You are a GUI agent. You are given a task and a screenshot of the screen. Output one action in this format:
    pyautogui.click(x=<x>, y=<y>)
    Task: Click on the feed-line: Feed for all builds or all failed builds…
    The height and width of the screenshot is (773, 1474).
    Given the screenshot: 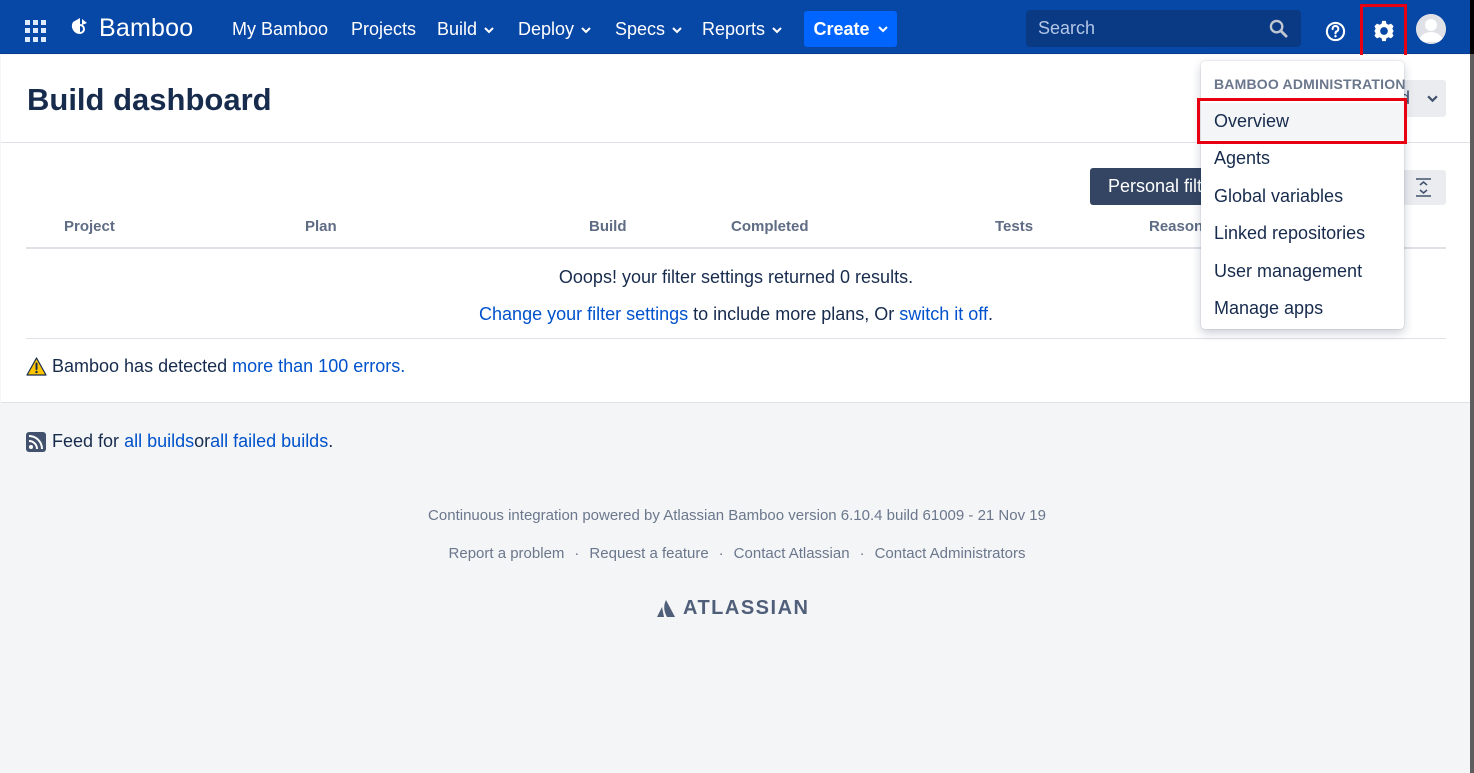 What is the action you would take?
    pyautogui.click(x=179, y=441)
    